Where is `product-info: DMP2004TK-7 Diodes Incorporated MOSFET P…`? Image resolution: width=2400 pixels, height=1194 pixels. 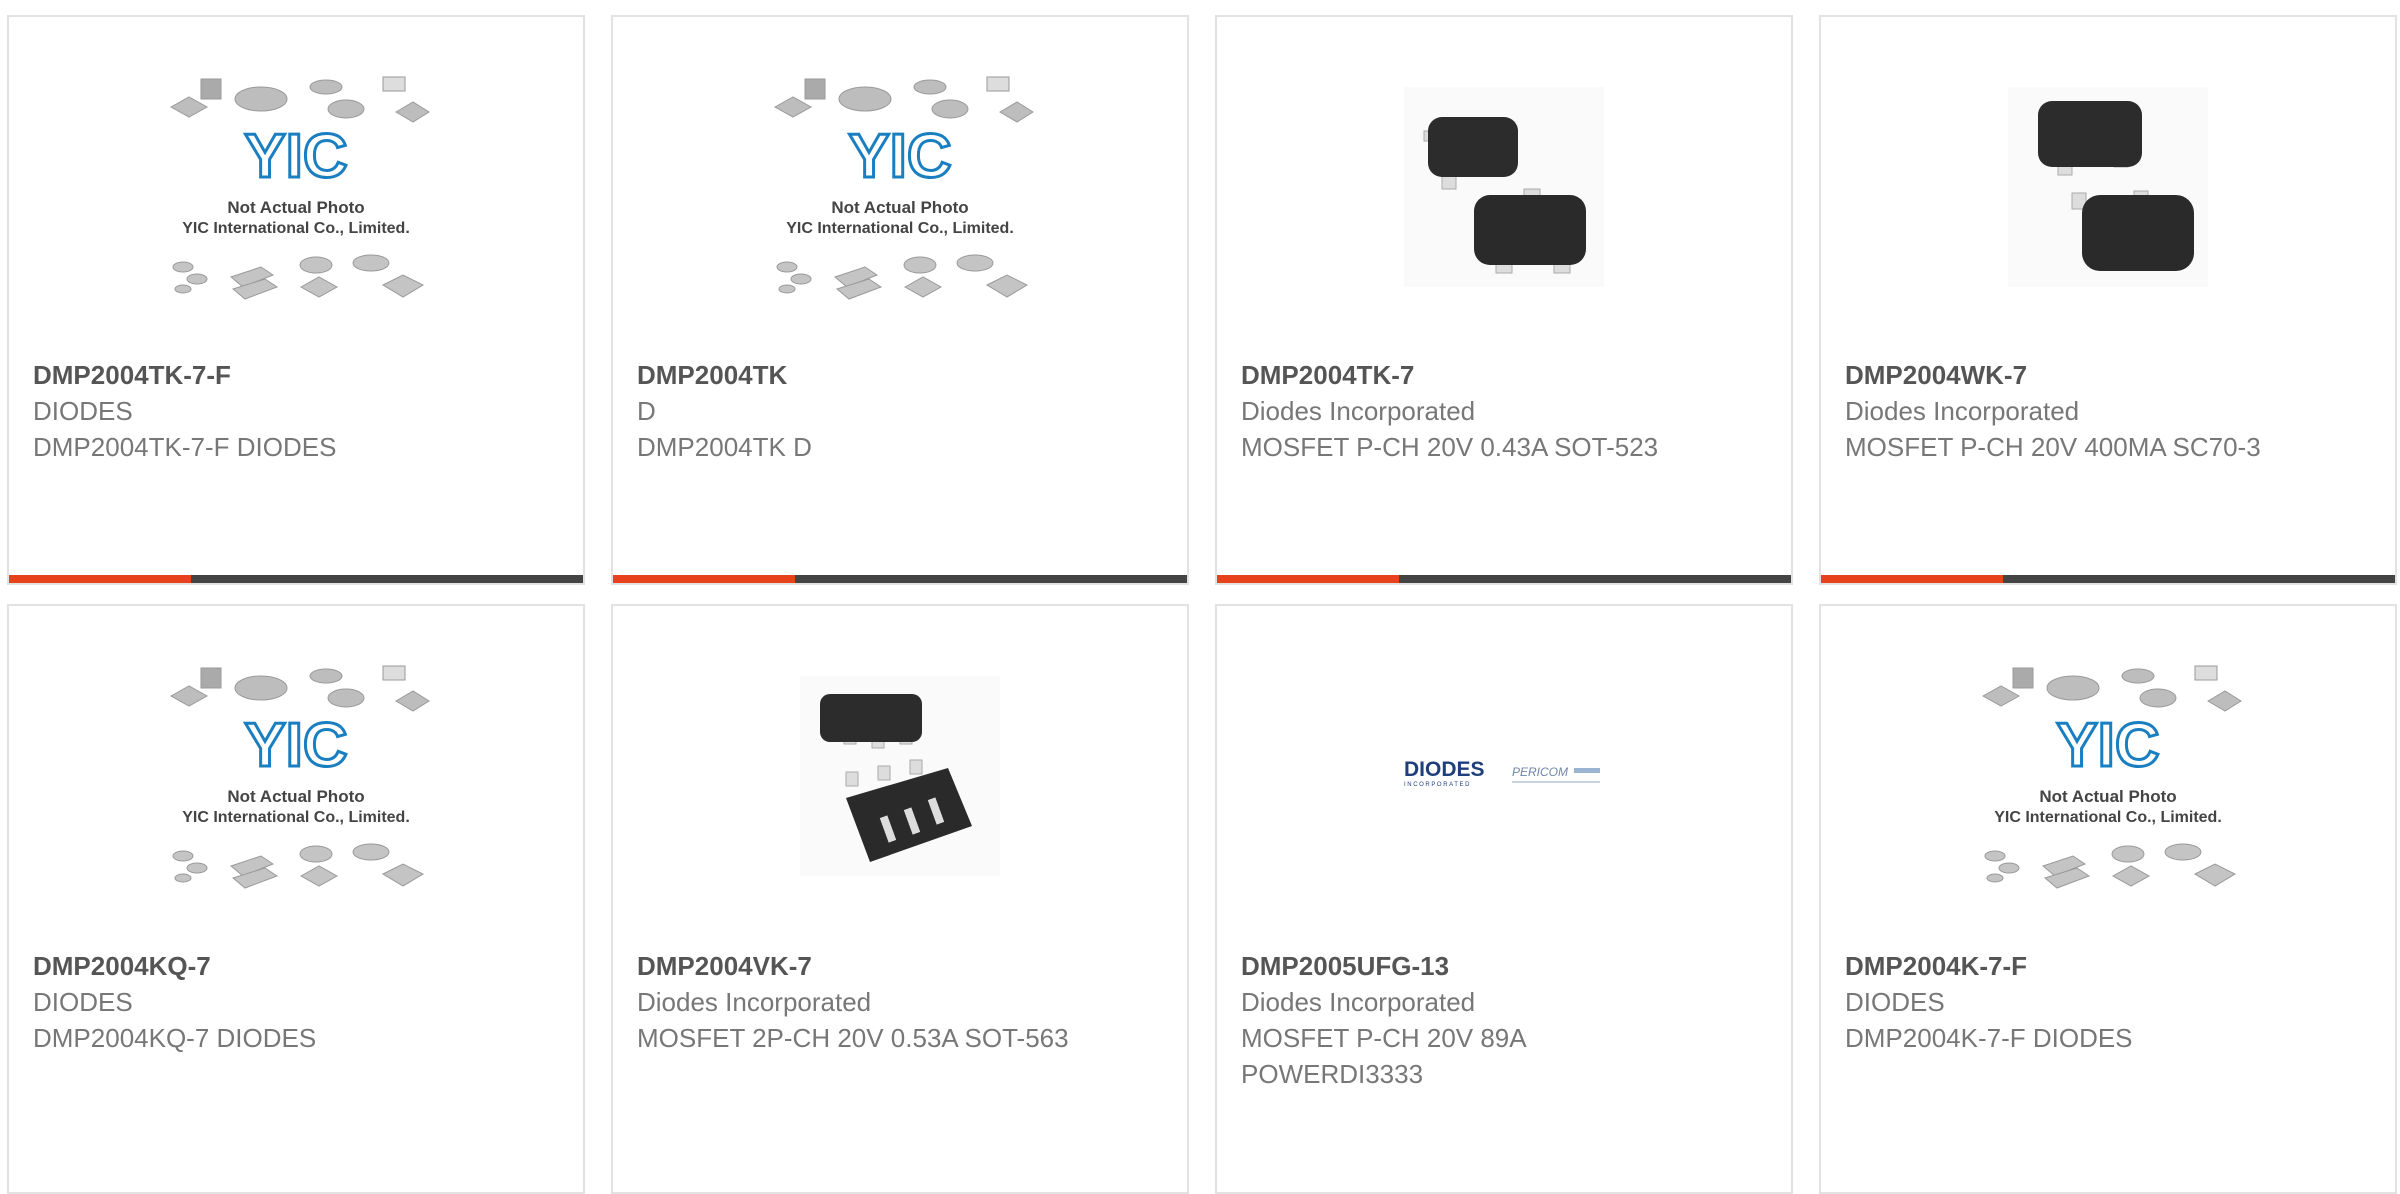 product-info: DMP2004TK-7 Diodes Incorporated MOSFET P… is located at coordinates (1504, 411).